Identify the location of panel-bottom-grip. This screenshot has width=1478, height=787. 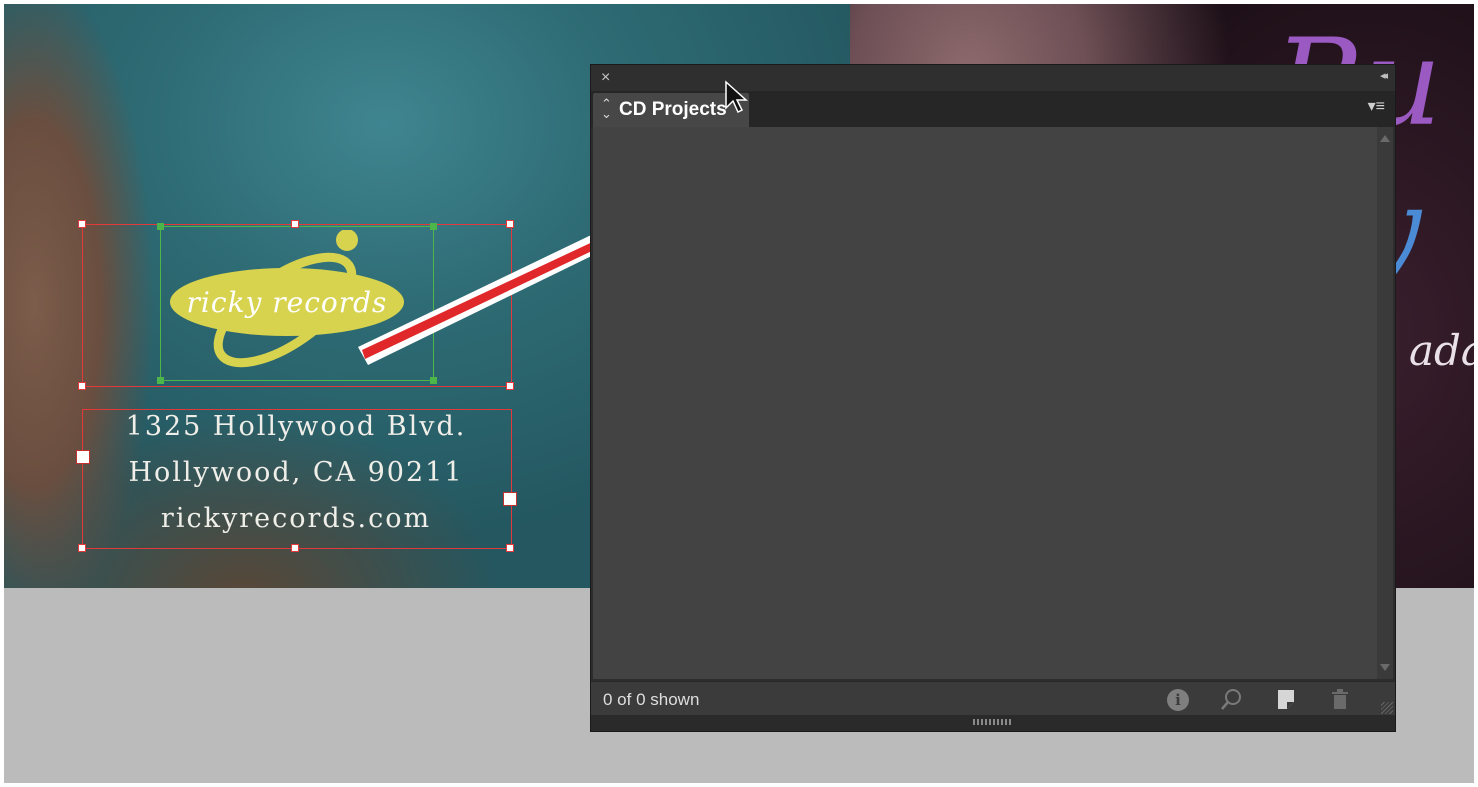
(993, 723).